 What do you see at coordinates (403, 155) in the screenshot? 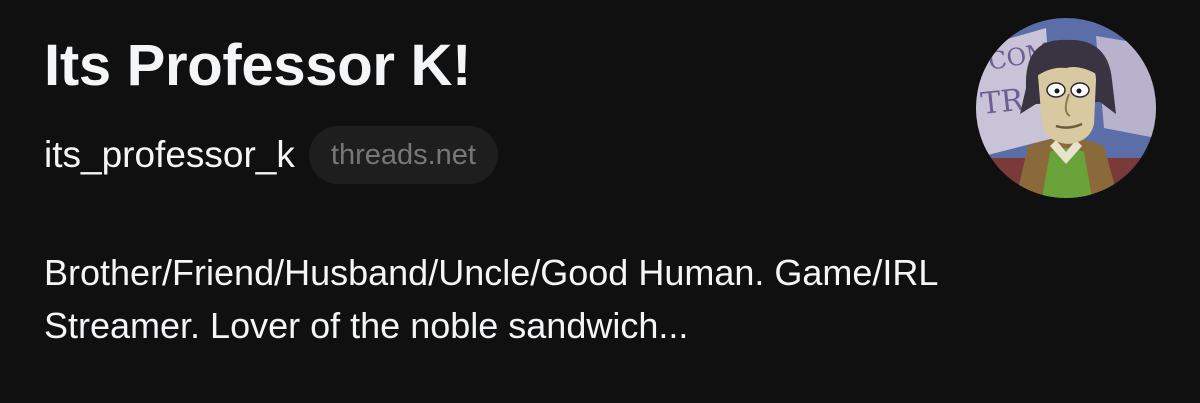
I see `threads-domain-badge: threads.net` at bounding box center [403, 155].